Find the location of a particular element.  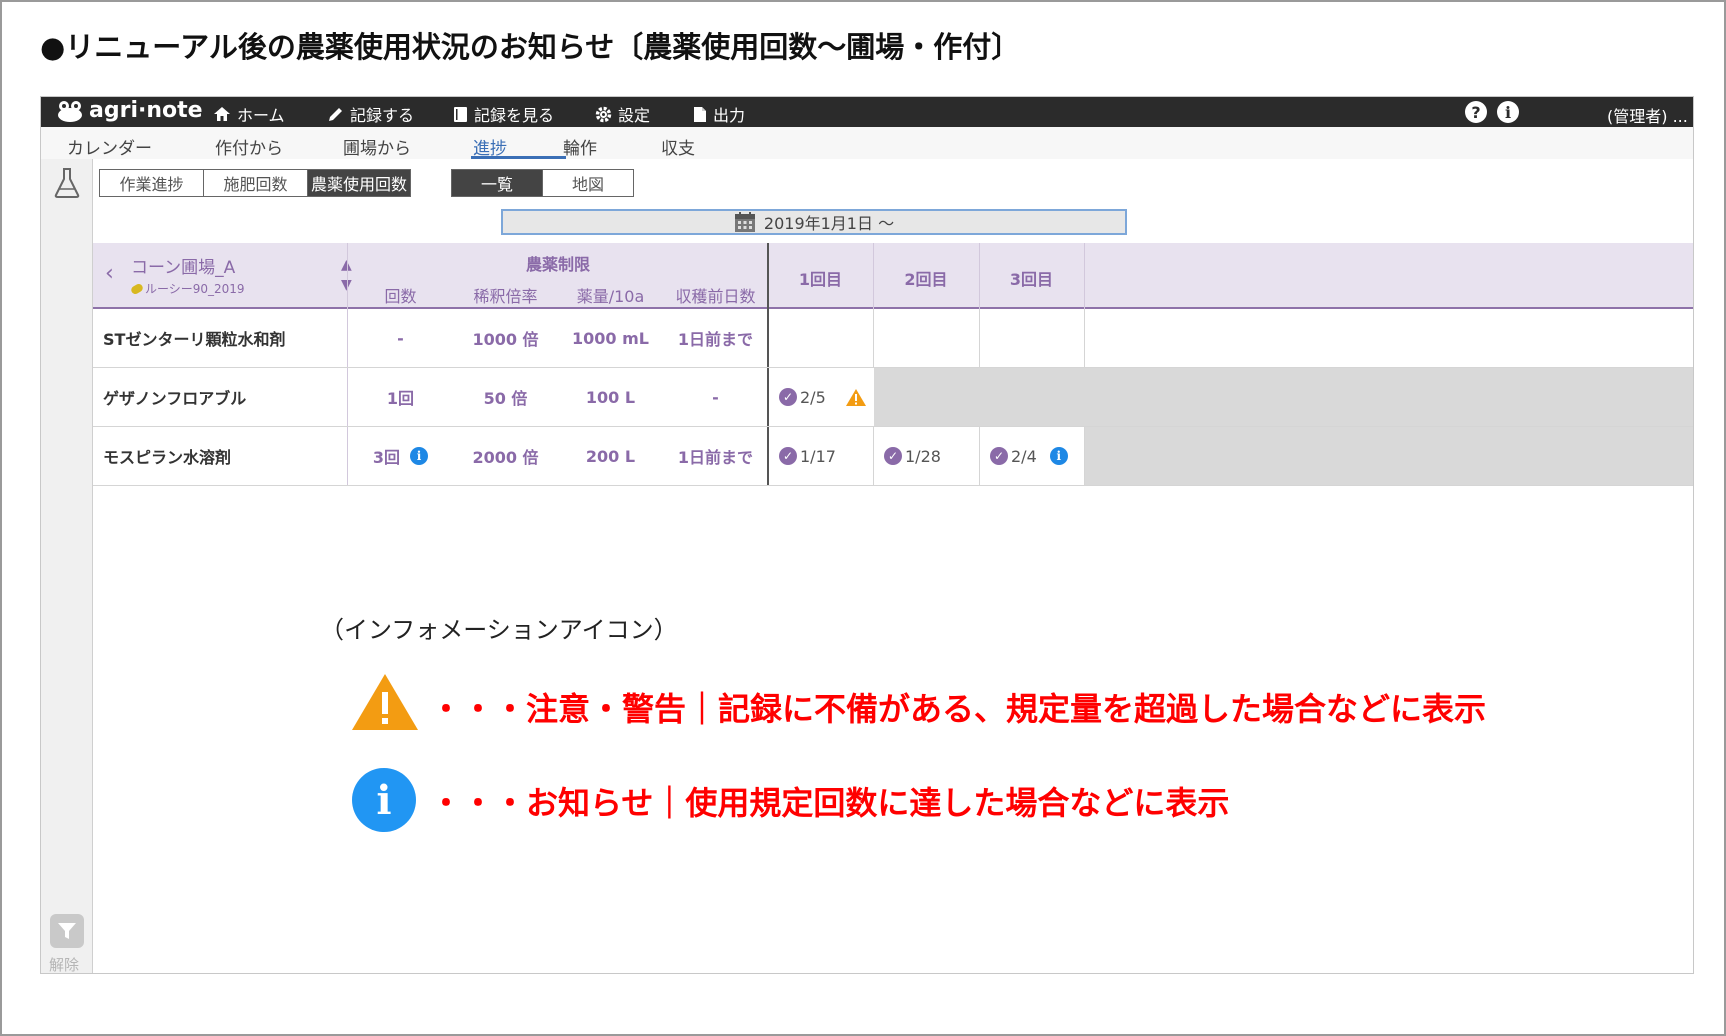

date-range-text: 2019年1月1日 ～ is located at coordinates (829, 223).